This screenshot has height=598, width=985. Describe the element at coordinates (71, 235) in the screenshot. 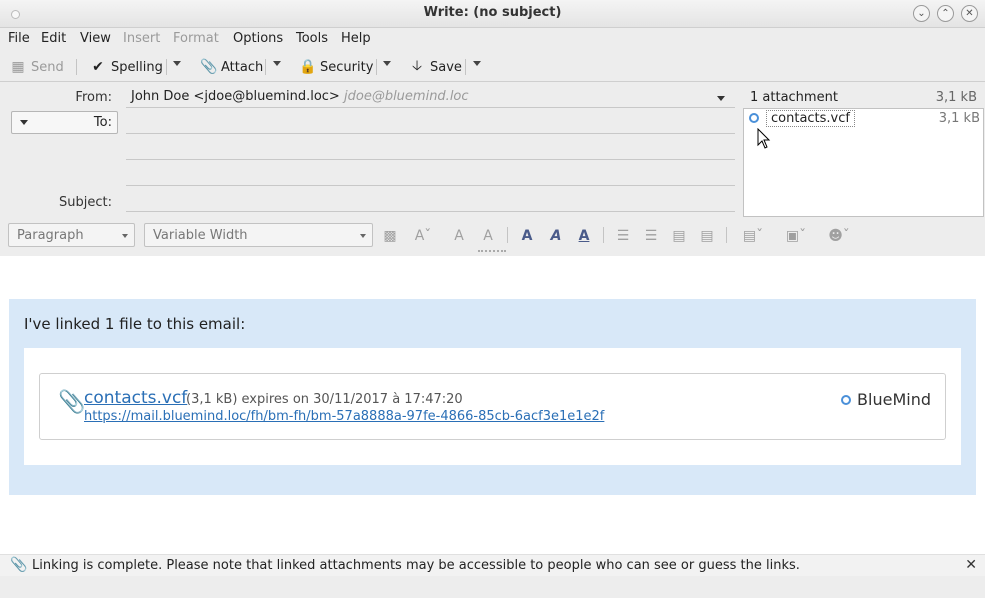

I see `paragraph-format-select: Paragraph` at that location.